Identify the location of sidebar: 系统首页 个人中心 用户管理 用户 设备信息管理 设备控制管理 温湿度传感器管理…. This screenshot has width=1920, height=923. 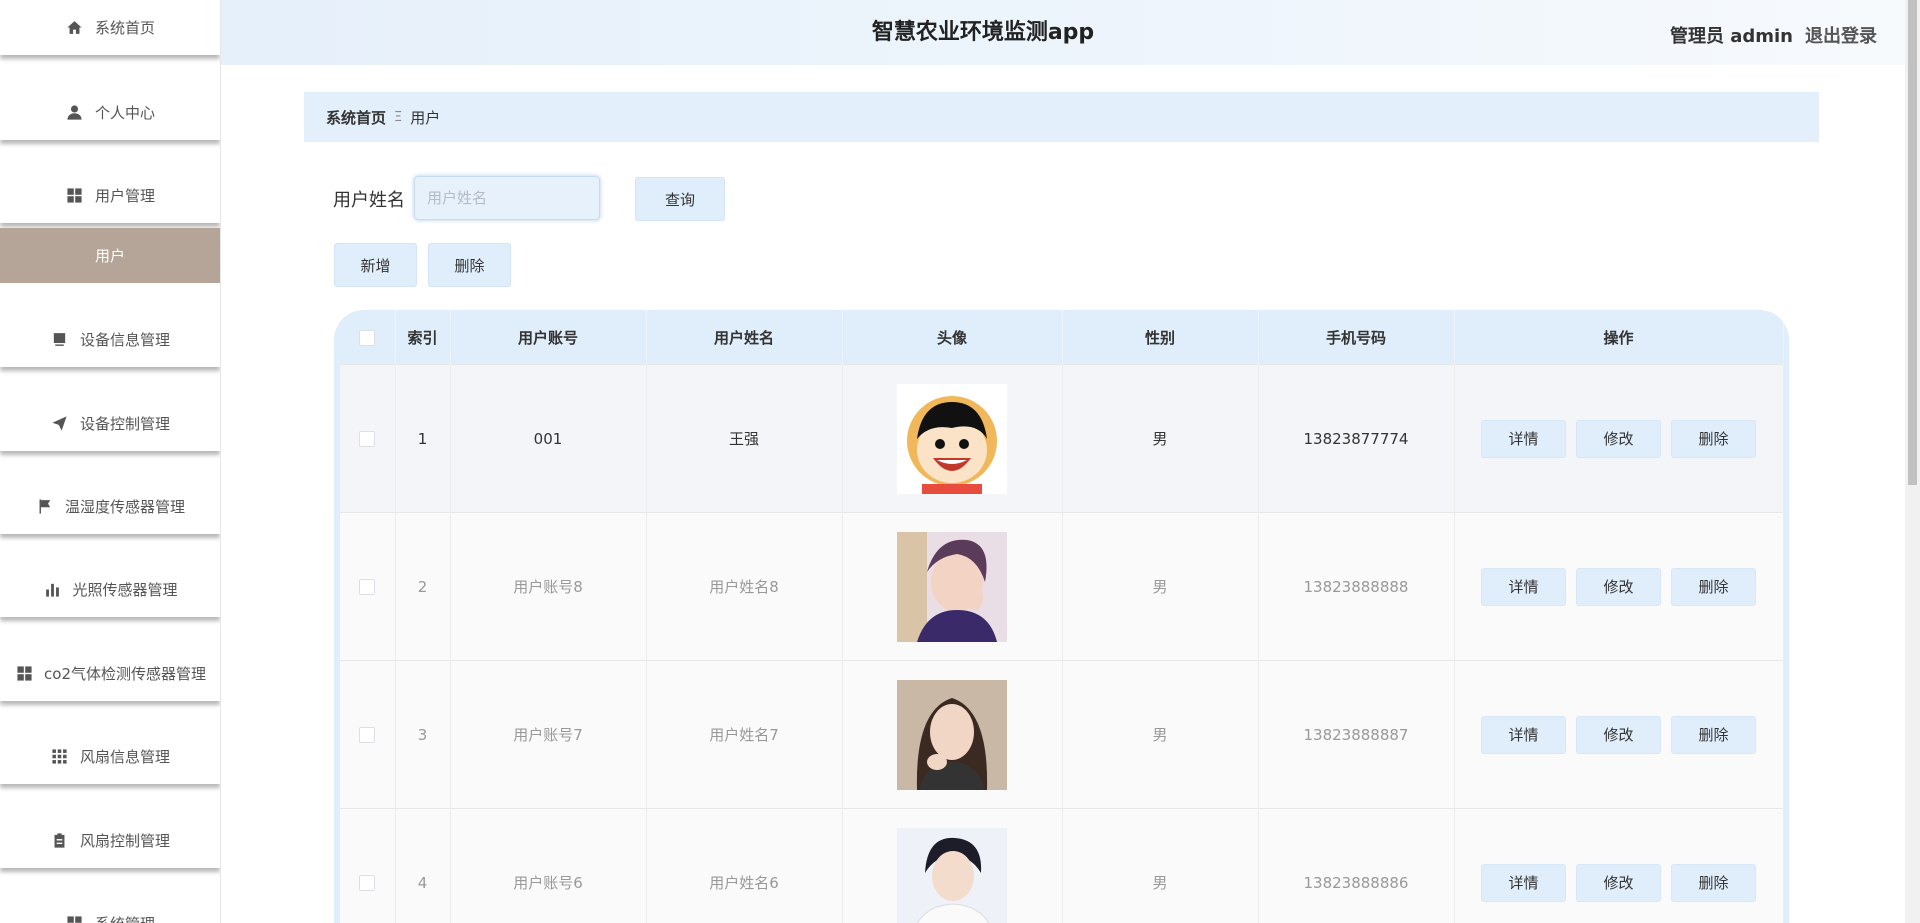
(110, 461).